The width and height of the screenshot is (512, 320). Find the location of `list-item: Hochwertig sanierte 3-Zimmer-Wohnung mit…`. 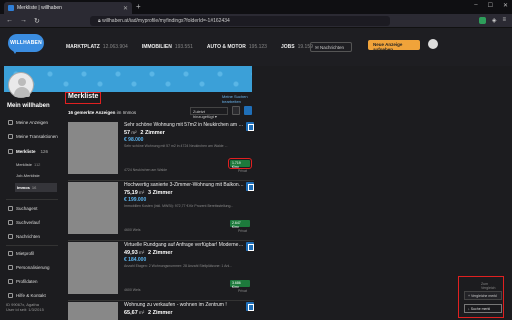

list-item: Hochwertig sanierte 3-Zimmer-Wohnung mit… is located at coordinates (161, 212).